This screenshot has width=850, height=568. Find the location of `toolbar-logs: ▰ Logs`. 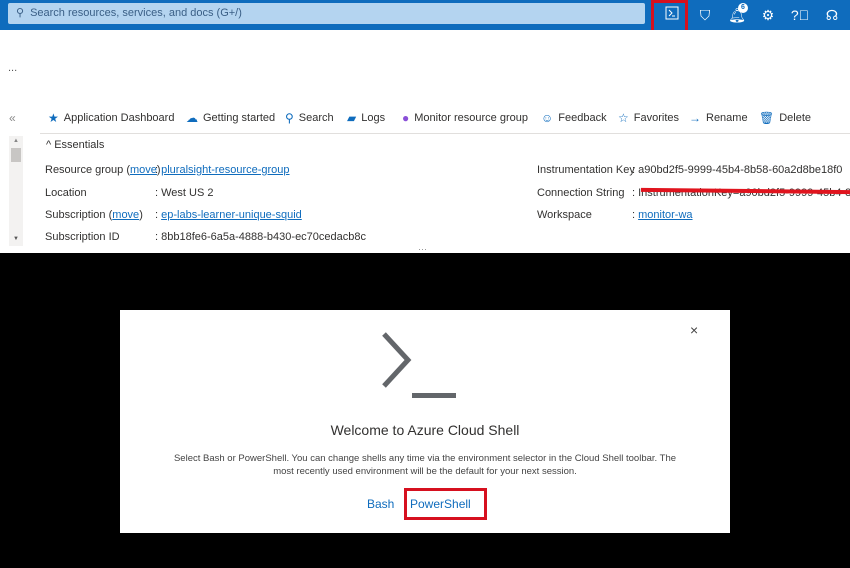

toolbar-logs: ▰ Logs is located at coordinates (366, 118).